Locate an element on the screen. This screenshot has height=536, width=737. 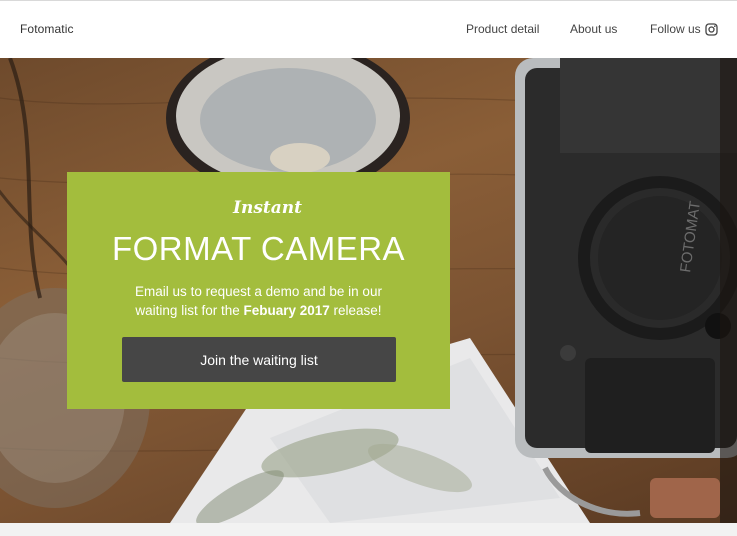
release-date-highlight: Febuary 2017 is located at coordinates (286, 310).